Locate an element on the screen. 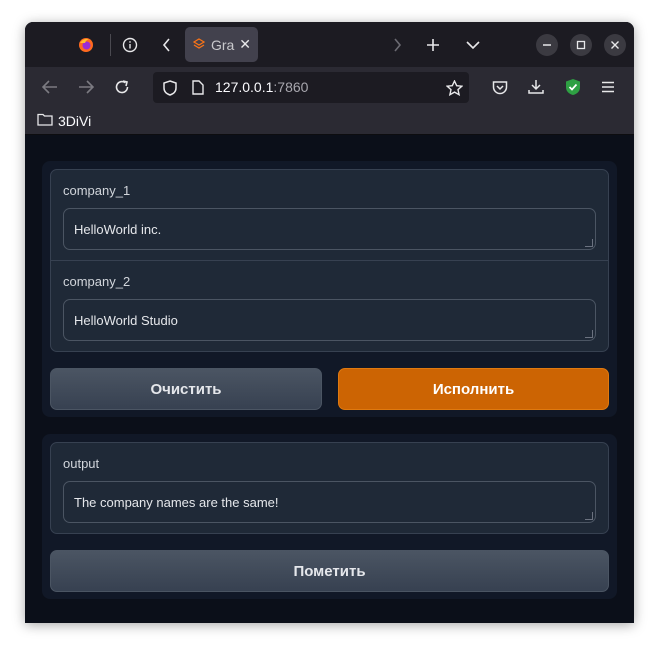  company-2-input: HelloWorld Studio is located at coordinates (329, 320).